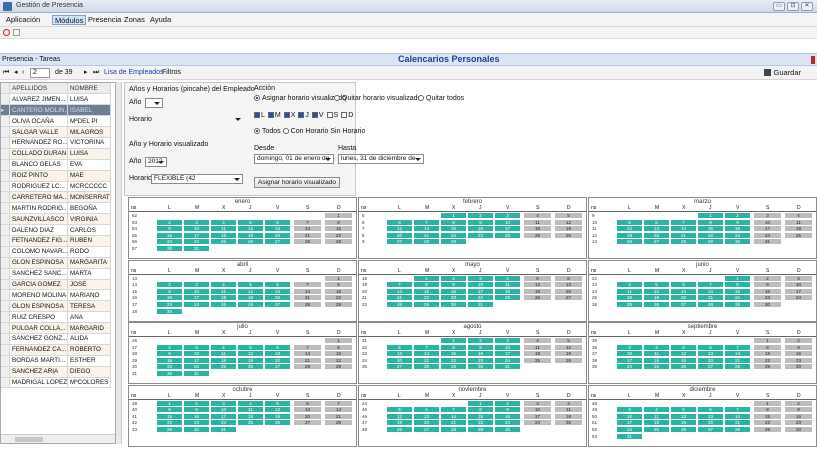  I want to click on table-row: COLLADO DURAN LUISA, so click(56, 154).